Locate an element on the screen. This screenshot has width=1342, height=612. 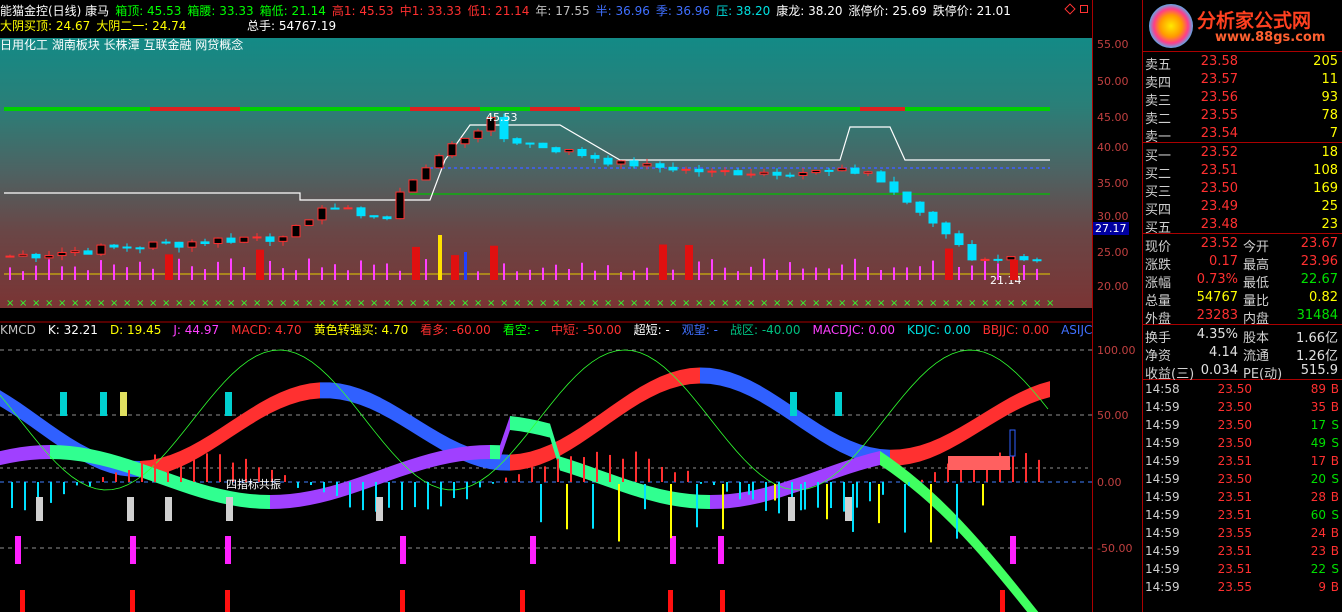
order-row: 卖四 23.57 11 is located at coordinates (1242, 80).